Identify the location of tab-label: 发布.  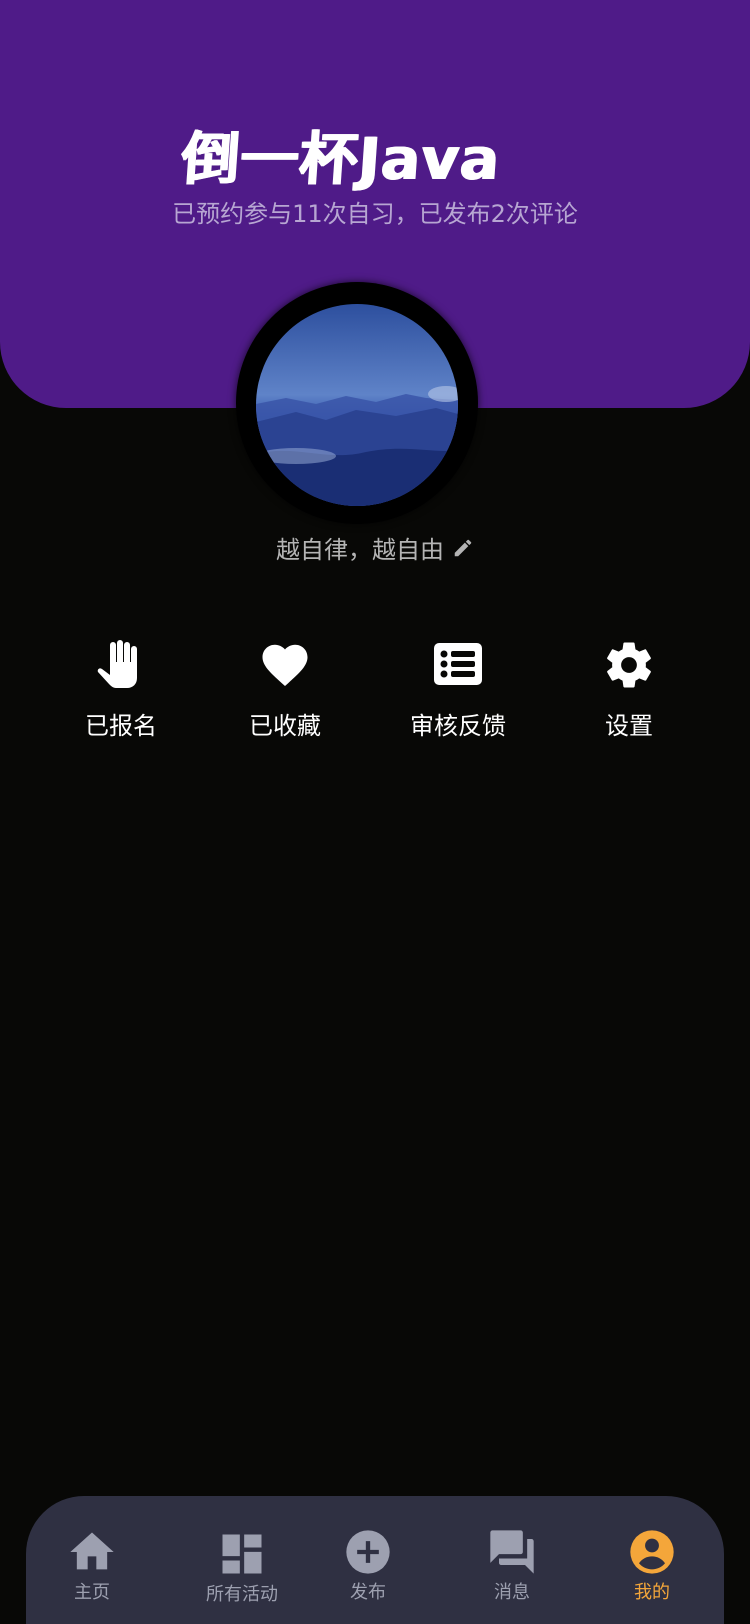
(368, 1592).